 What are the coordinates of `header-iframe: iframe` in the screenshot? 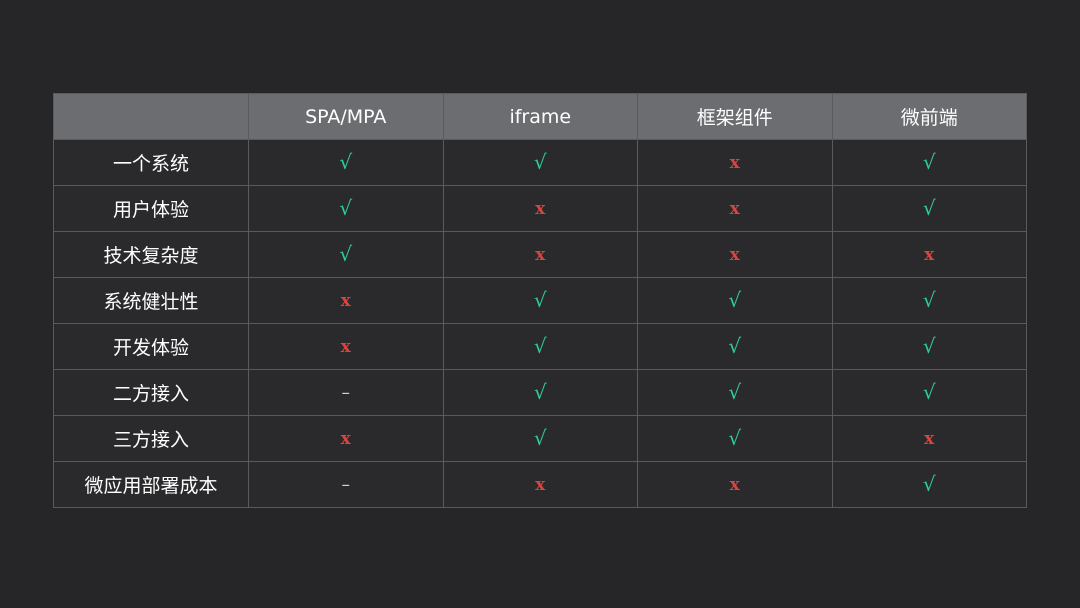 It's located at (540, 116).